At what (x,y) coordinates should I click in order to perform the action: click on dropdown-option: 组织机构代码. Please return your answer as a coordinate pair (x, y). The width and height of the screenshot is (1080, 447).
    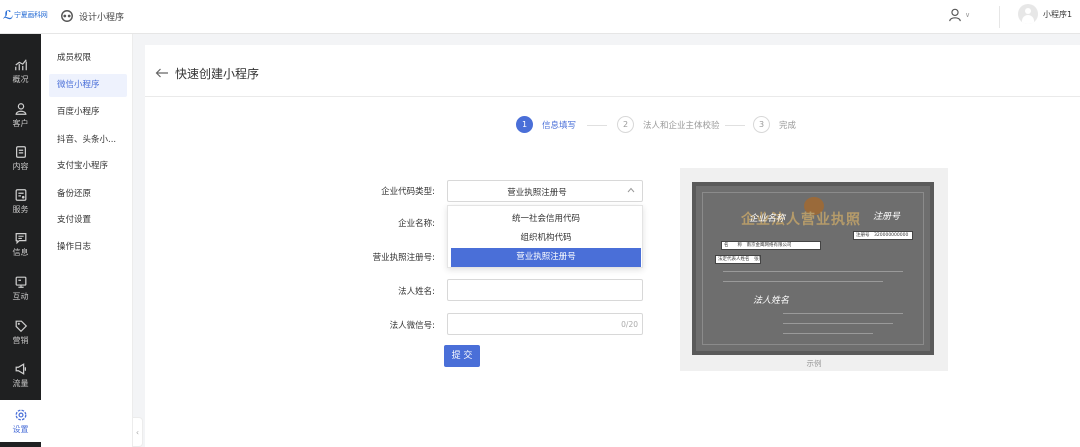
    Looking at the image, I should click on (546, 238).